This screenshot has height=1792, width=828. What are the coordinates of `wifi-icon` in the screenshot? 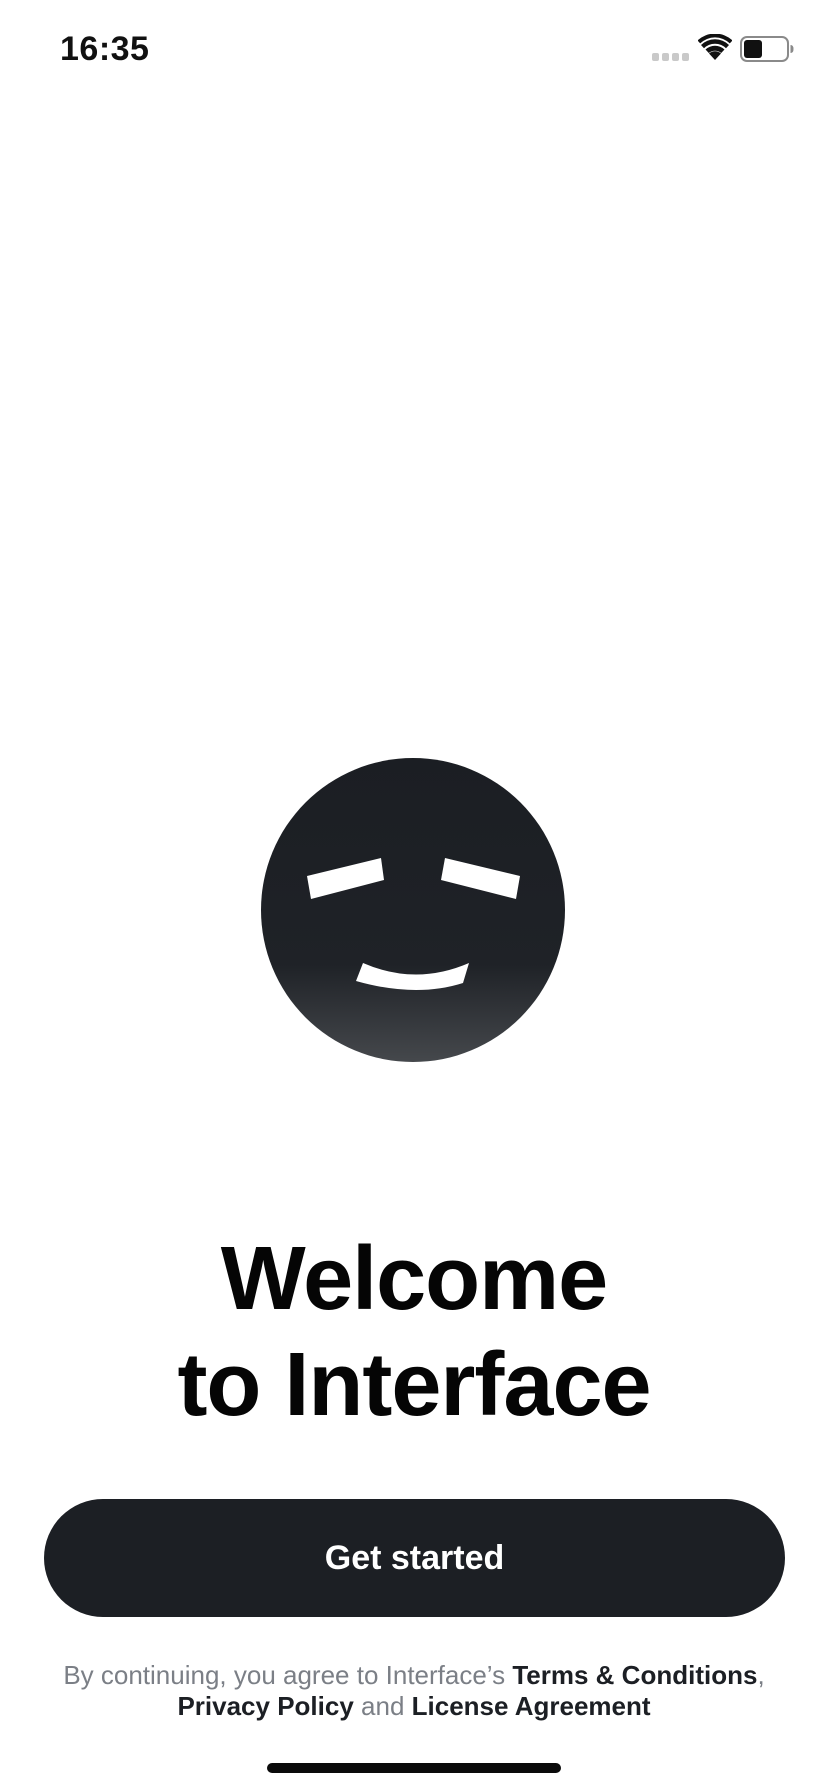 It's located at (715, 47).